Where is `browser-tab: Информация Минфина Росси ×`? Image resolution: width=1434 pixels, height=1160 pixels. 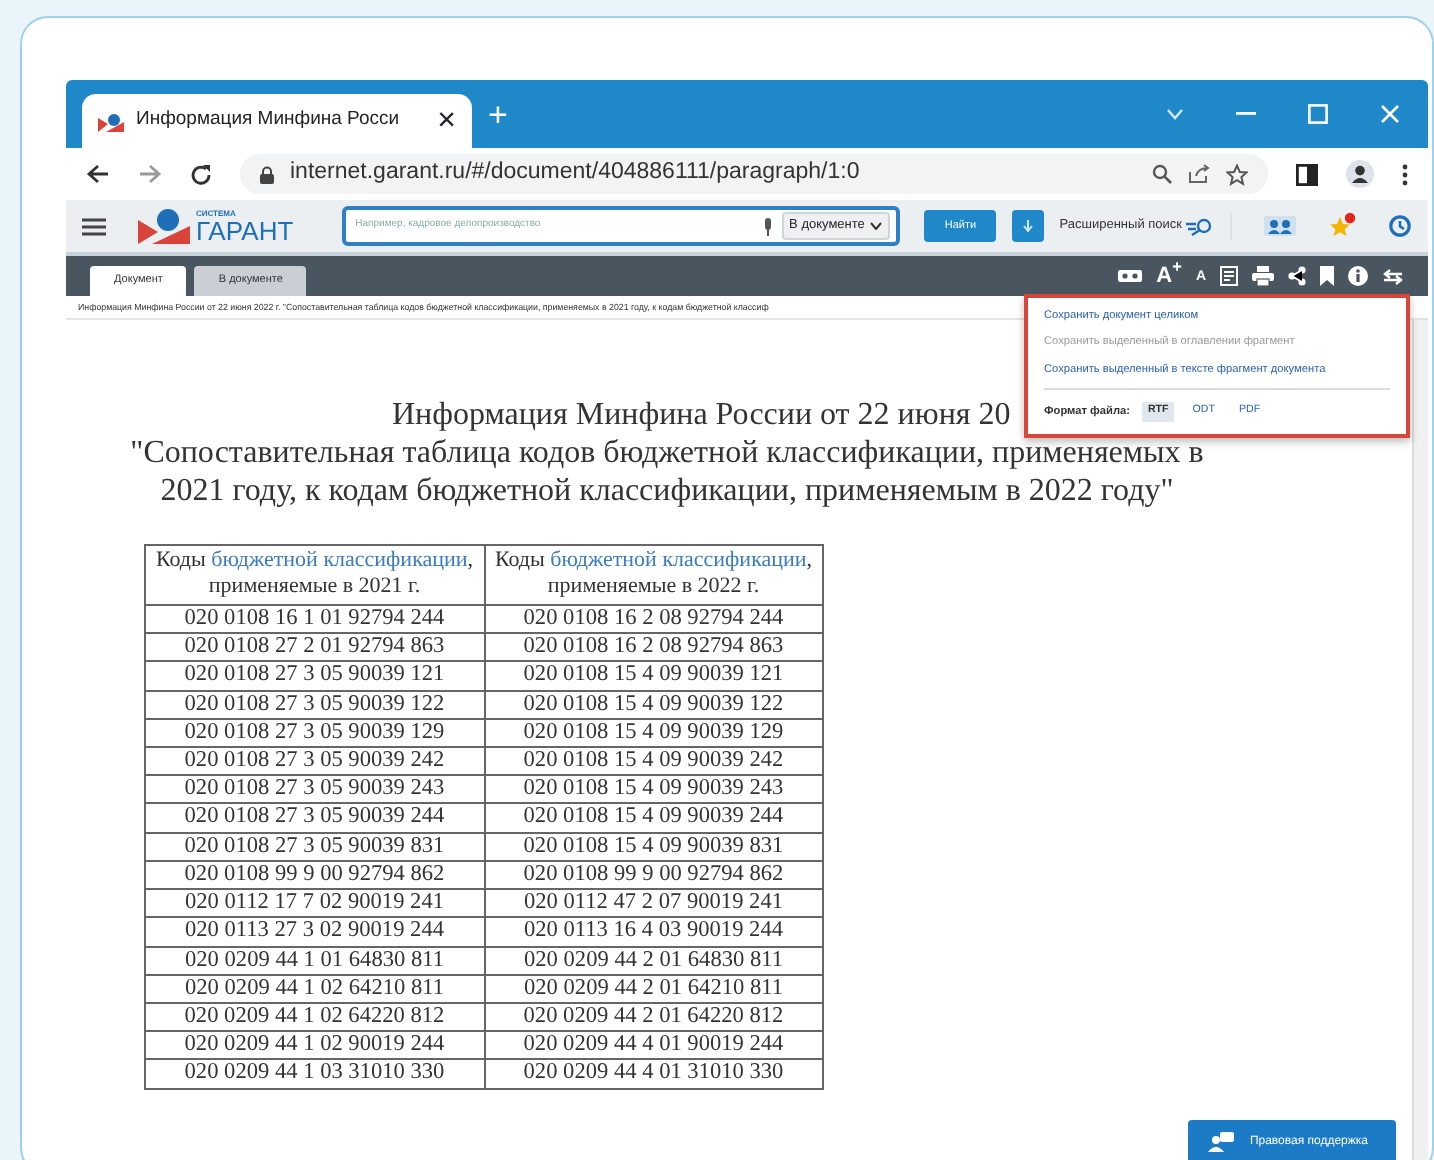
browser-tab: Информация Минфина Росси × is located at coordinates (277, 121).